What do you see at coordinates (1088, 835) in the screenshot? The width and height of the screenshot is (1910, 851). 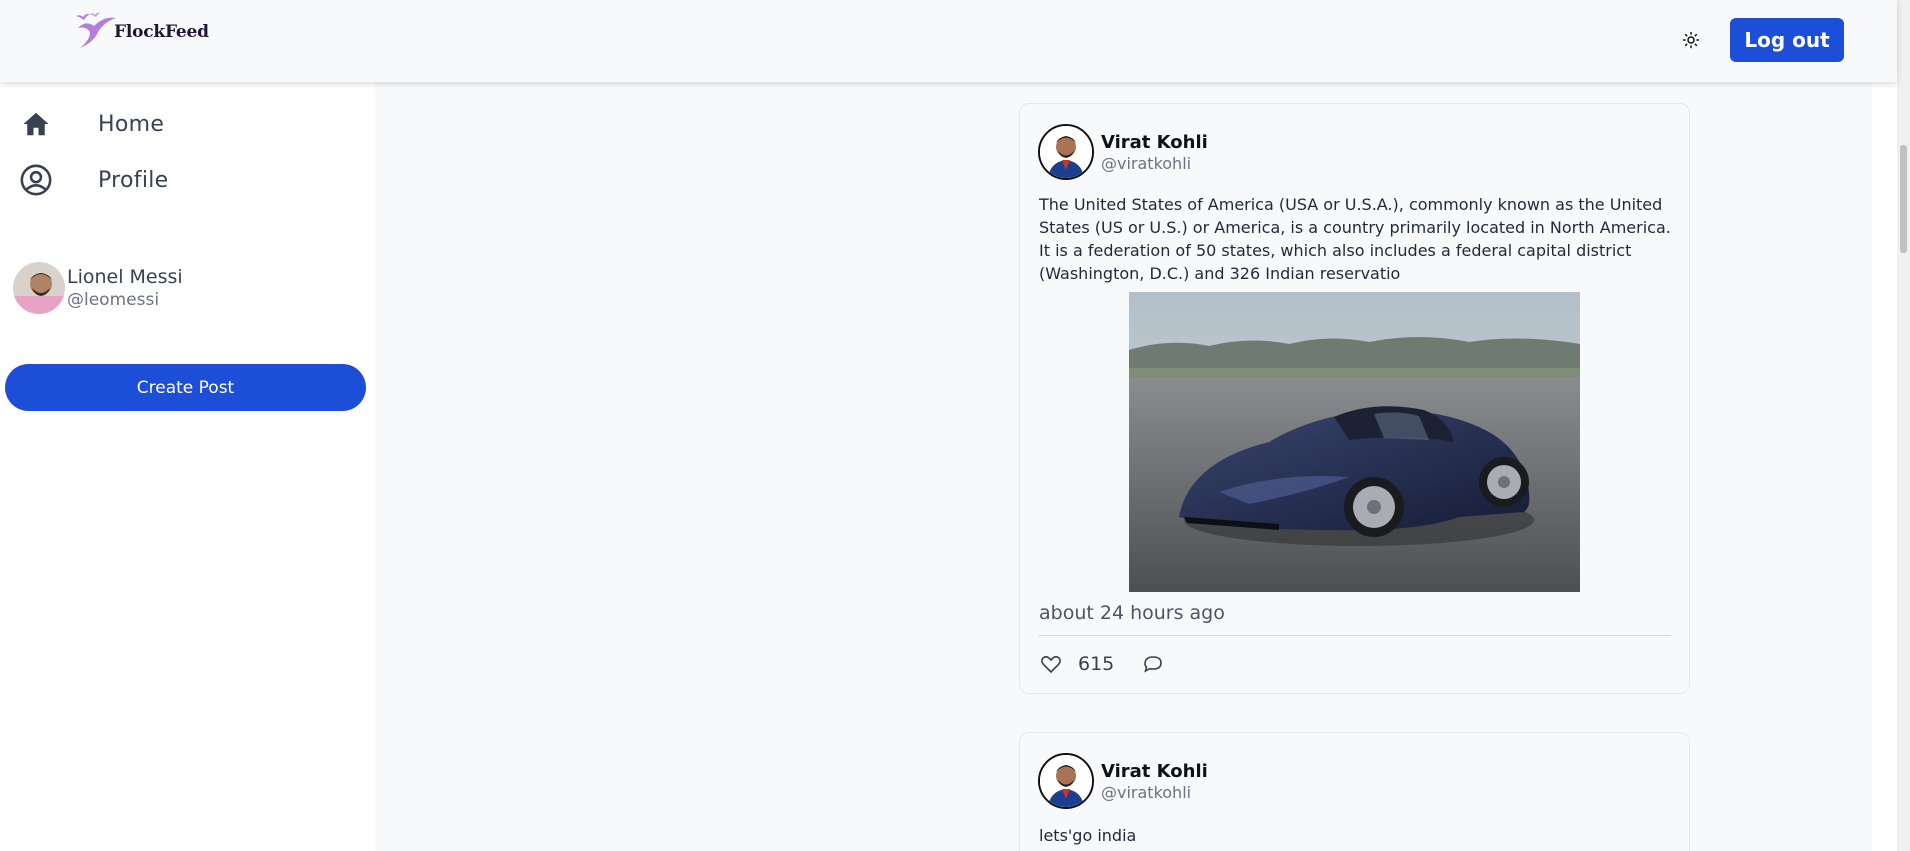 I see `post-text: lets'go india` at bounding box center [1088, 835].